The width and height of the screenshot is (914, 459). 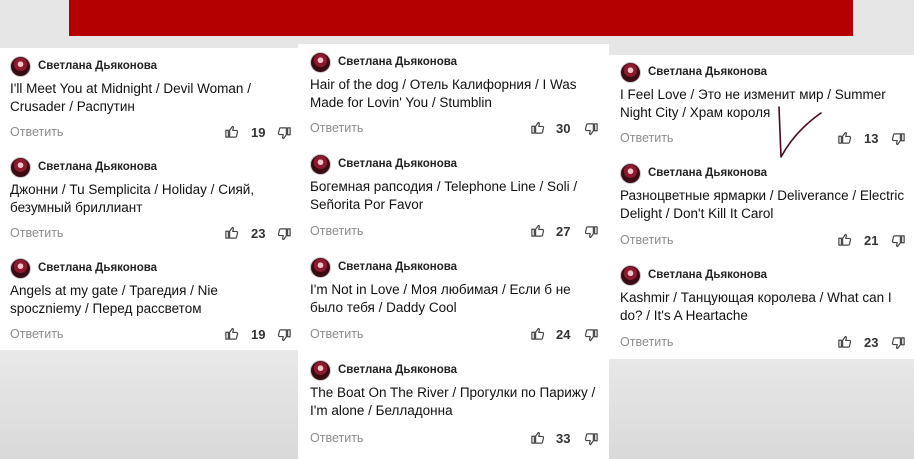 I want to click on like-count: 30, so click(x=563, y=128).